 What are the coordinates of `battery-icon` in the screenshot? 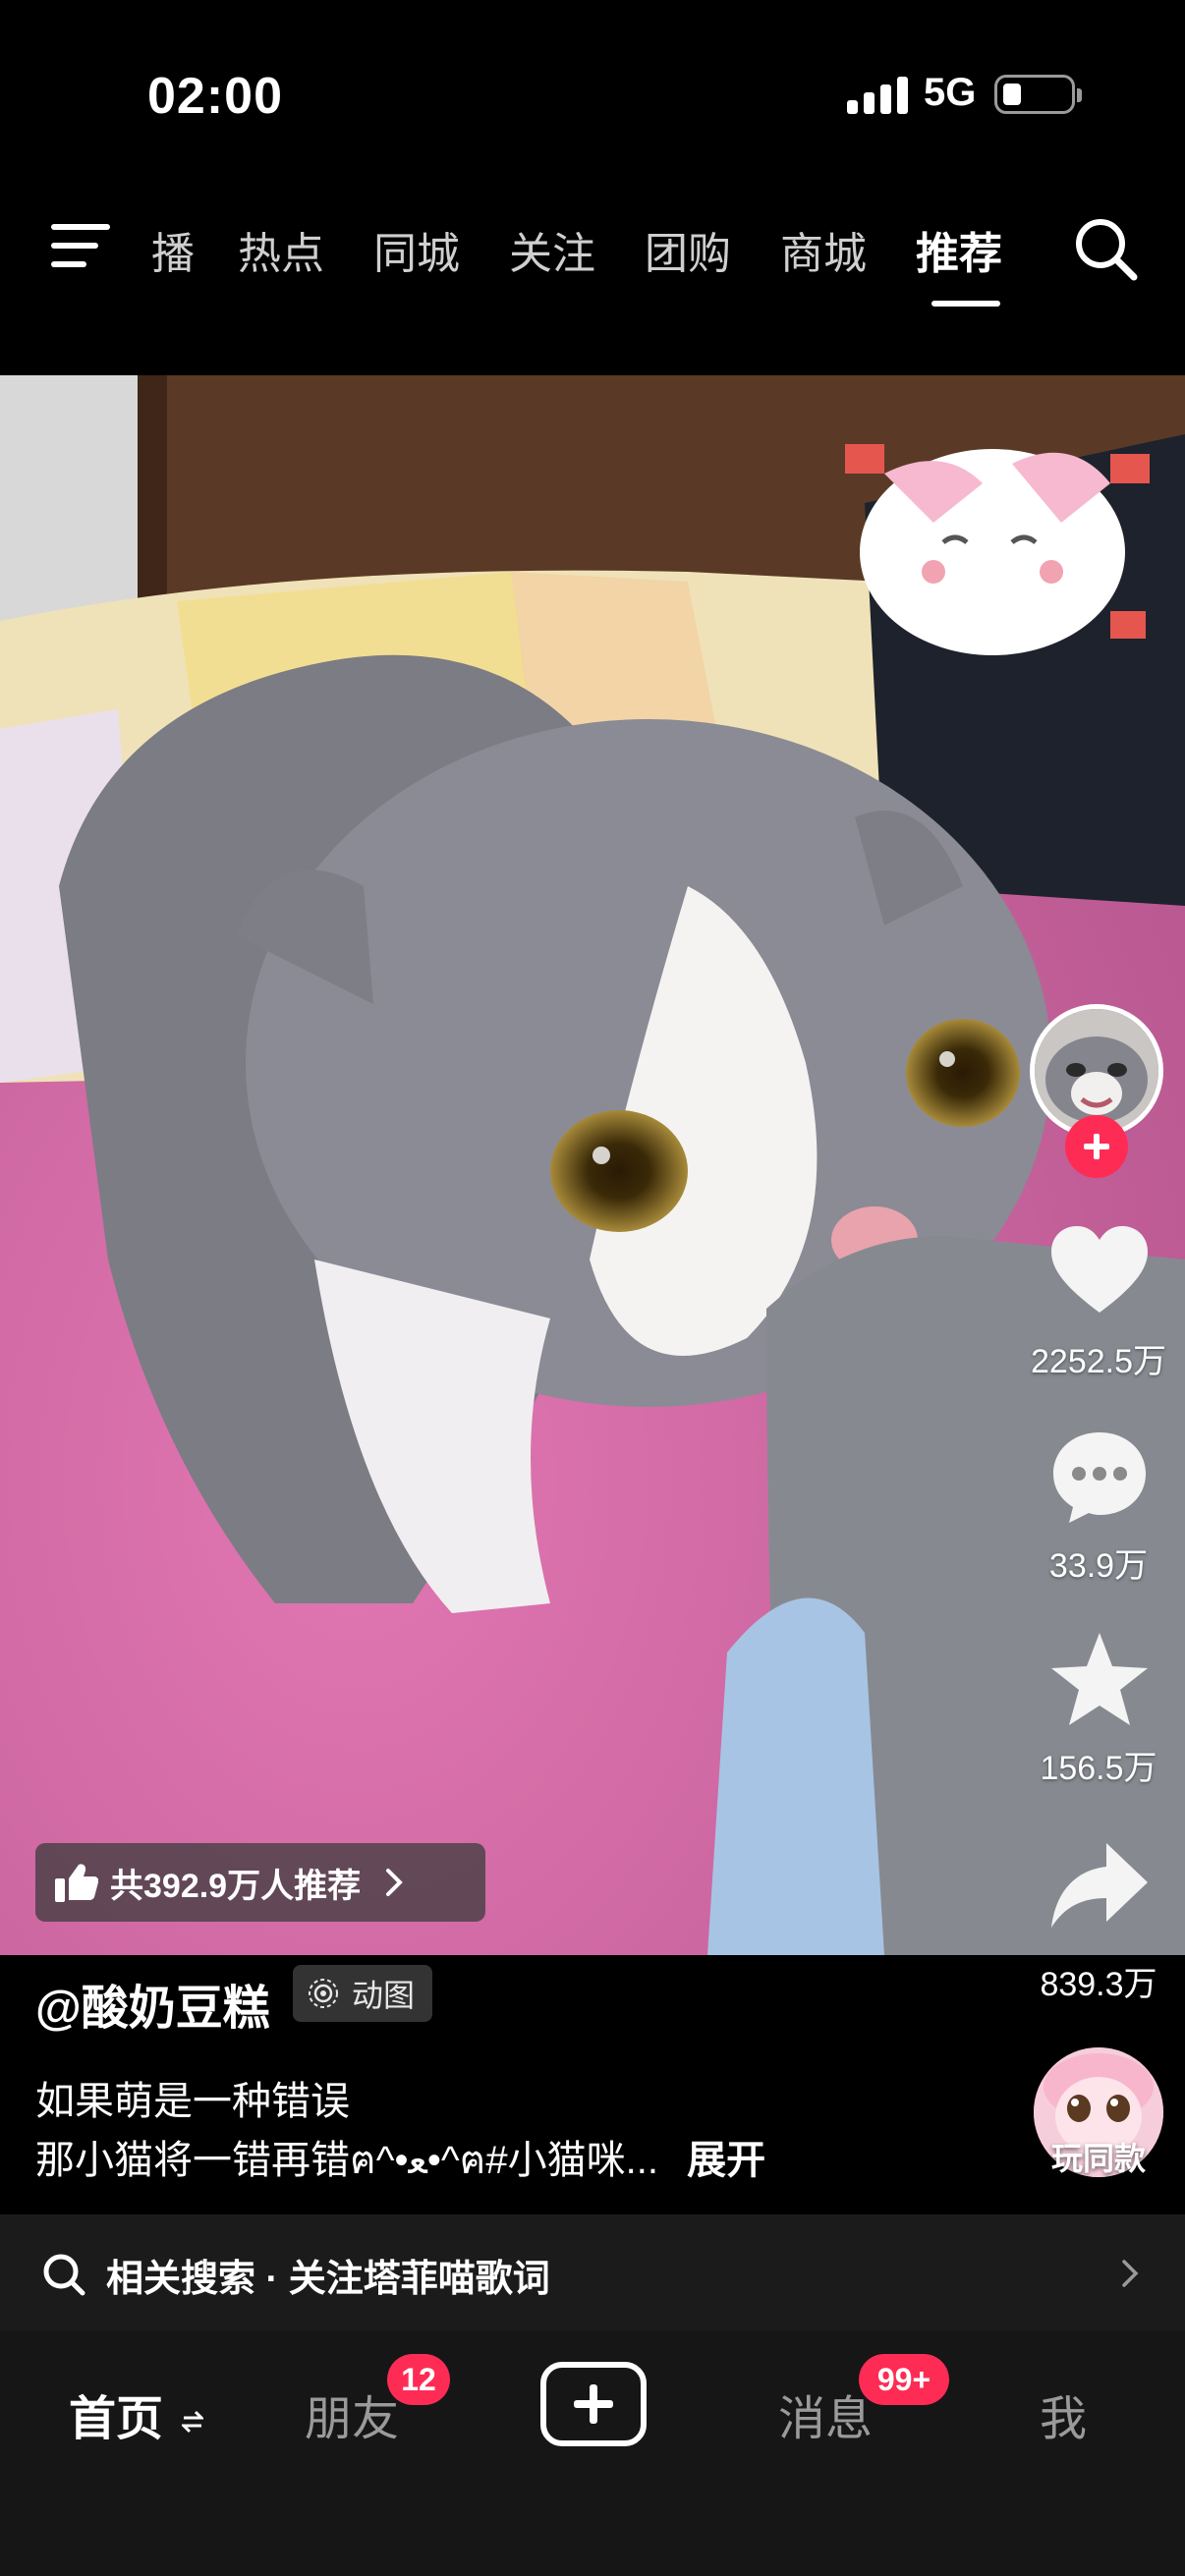 It's located at (1038, 94).